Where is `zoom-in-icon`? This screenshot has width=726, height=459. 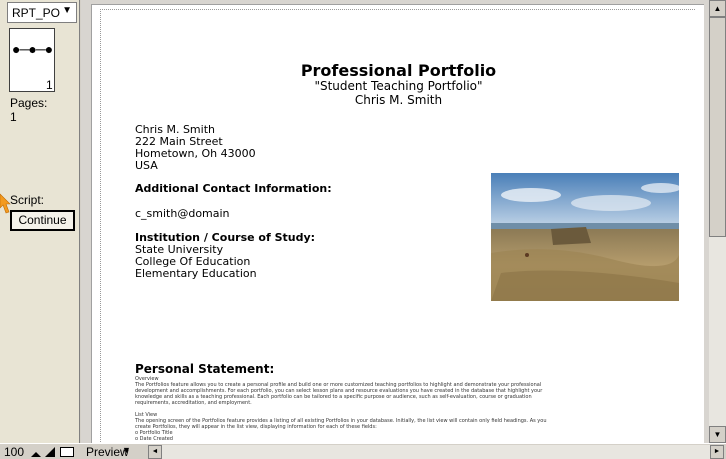 zoom-in-icon is located at coordinates (50, 452).